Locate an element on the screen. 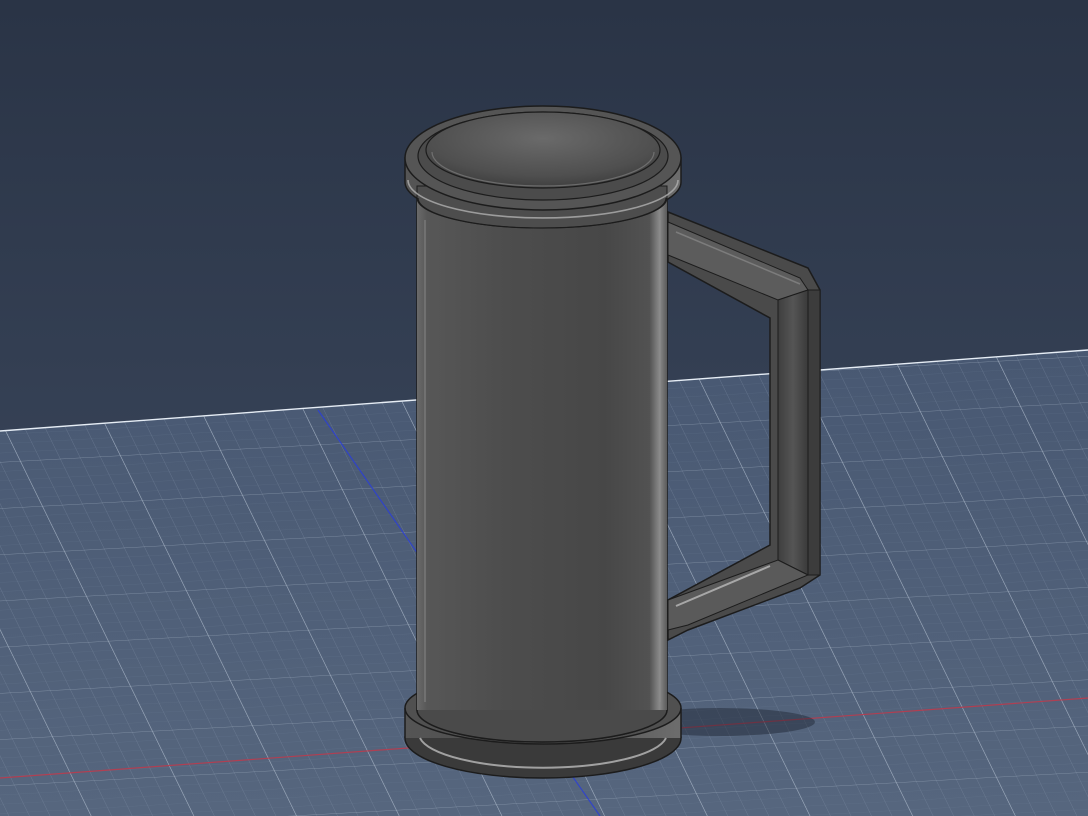 This screenshot has height=816, width=1088. mug-top-rim is located at coordinates (543, 167).